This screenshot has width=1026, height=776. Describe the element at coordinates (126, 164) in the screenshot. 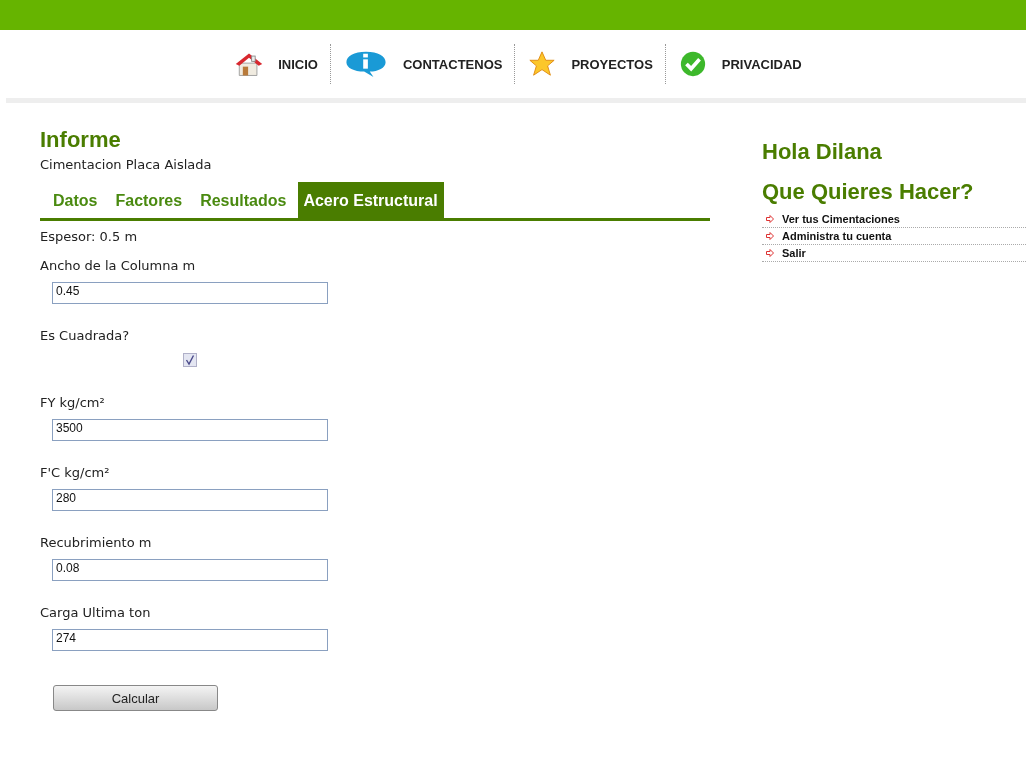

I see `subtitle: Cimentacion Placa Aislada` at that location.